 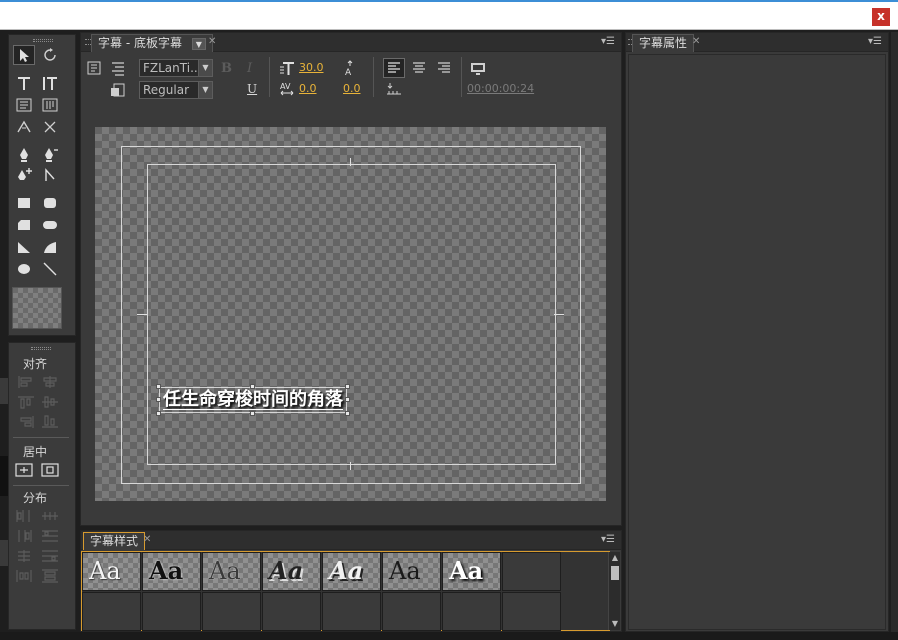 I want to click on kerning-value: 0.0, so click(x=308, y=88).